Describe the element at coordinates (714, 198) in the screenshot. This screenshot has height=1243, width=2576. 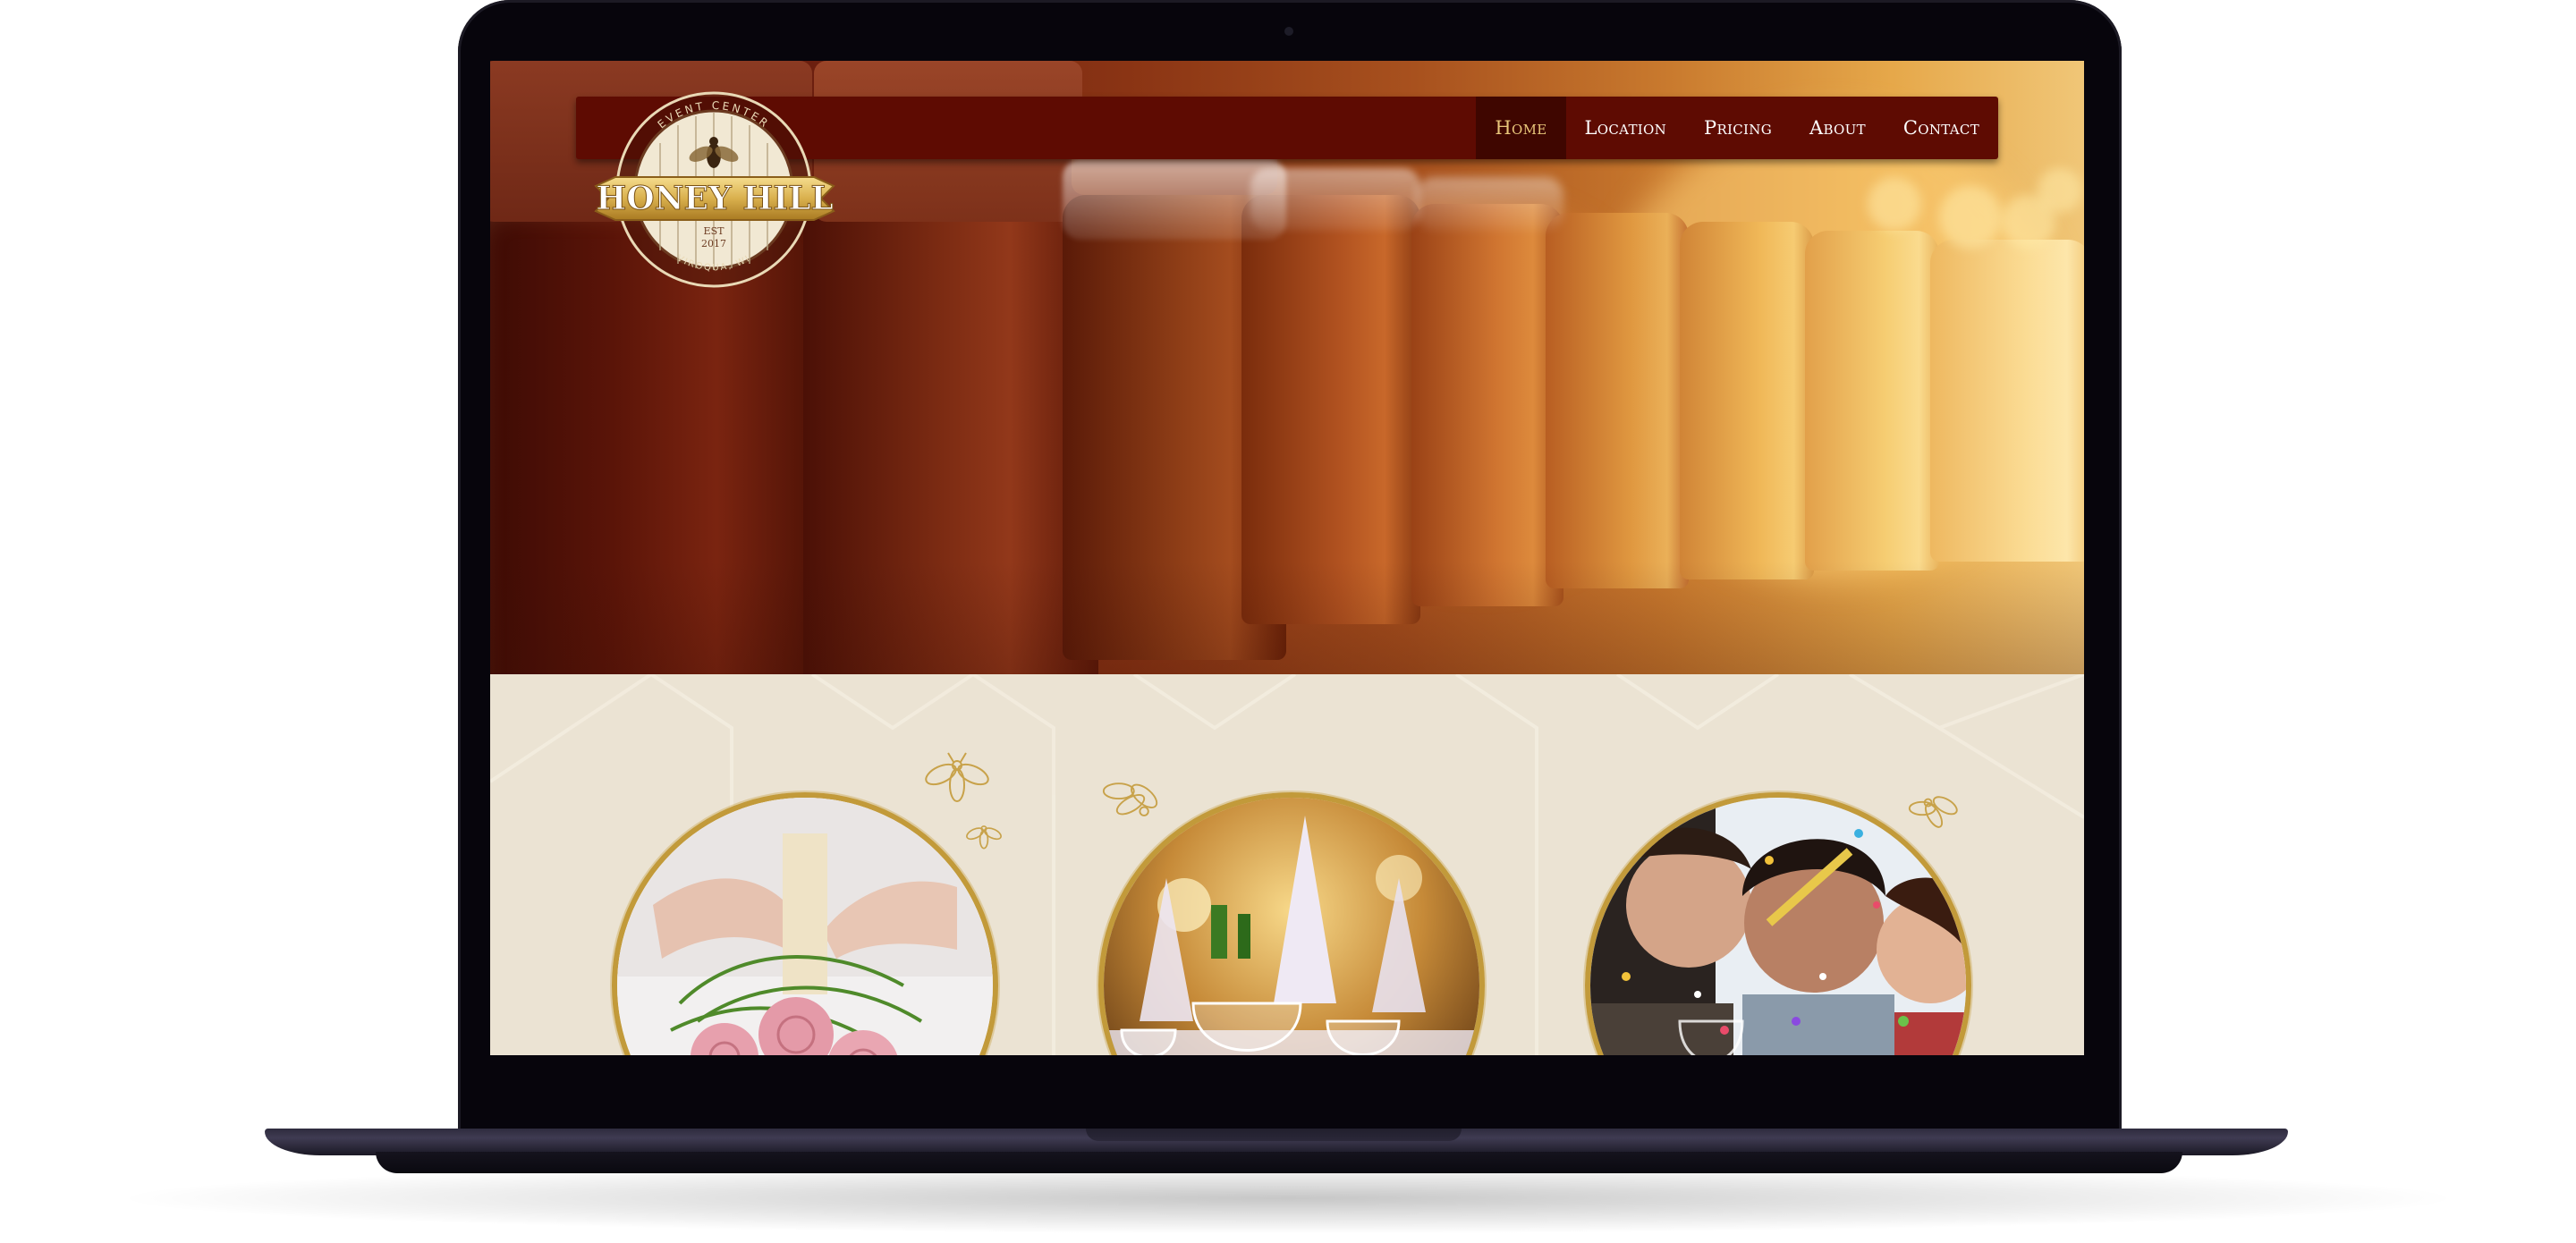
I see `logo-name: HONEY HILL` at that location.